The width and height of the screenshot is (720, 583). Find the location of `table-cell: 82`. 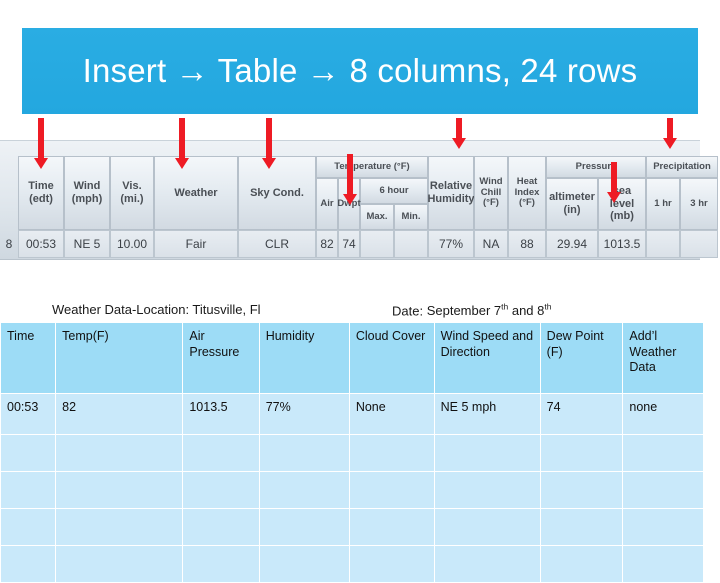

table-cell: 82 is located at coordinates (119, 414).